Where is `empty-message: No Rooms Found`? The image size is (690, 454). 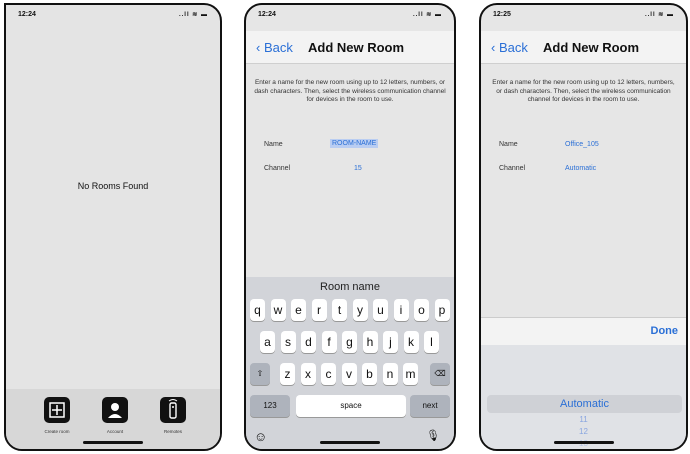 empty-message: No Rooms Found is located at coordinates (113, 186).